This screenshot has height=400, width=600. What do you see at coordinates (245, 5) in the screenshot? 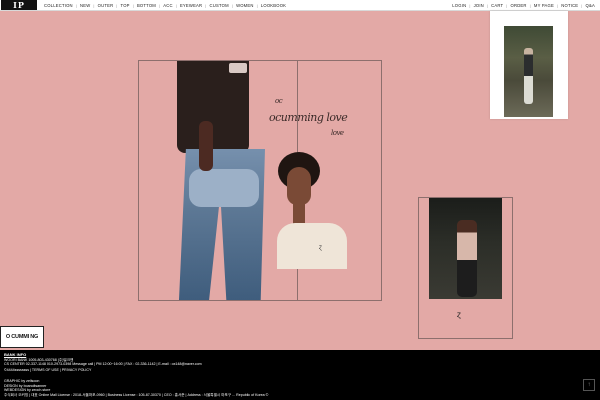
I see `nav-women: WOMEN` at bounding box center [245, 5].